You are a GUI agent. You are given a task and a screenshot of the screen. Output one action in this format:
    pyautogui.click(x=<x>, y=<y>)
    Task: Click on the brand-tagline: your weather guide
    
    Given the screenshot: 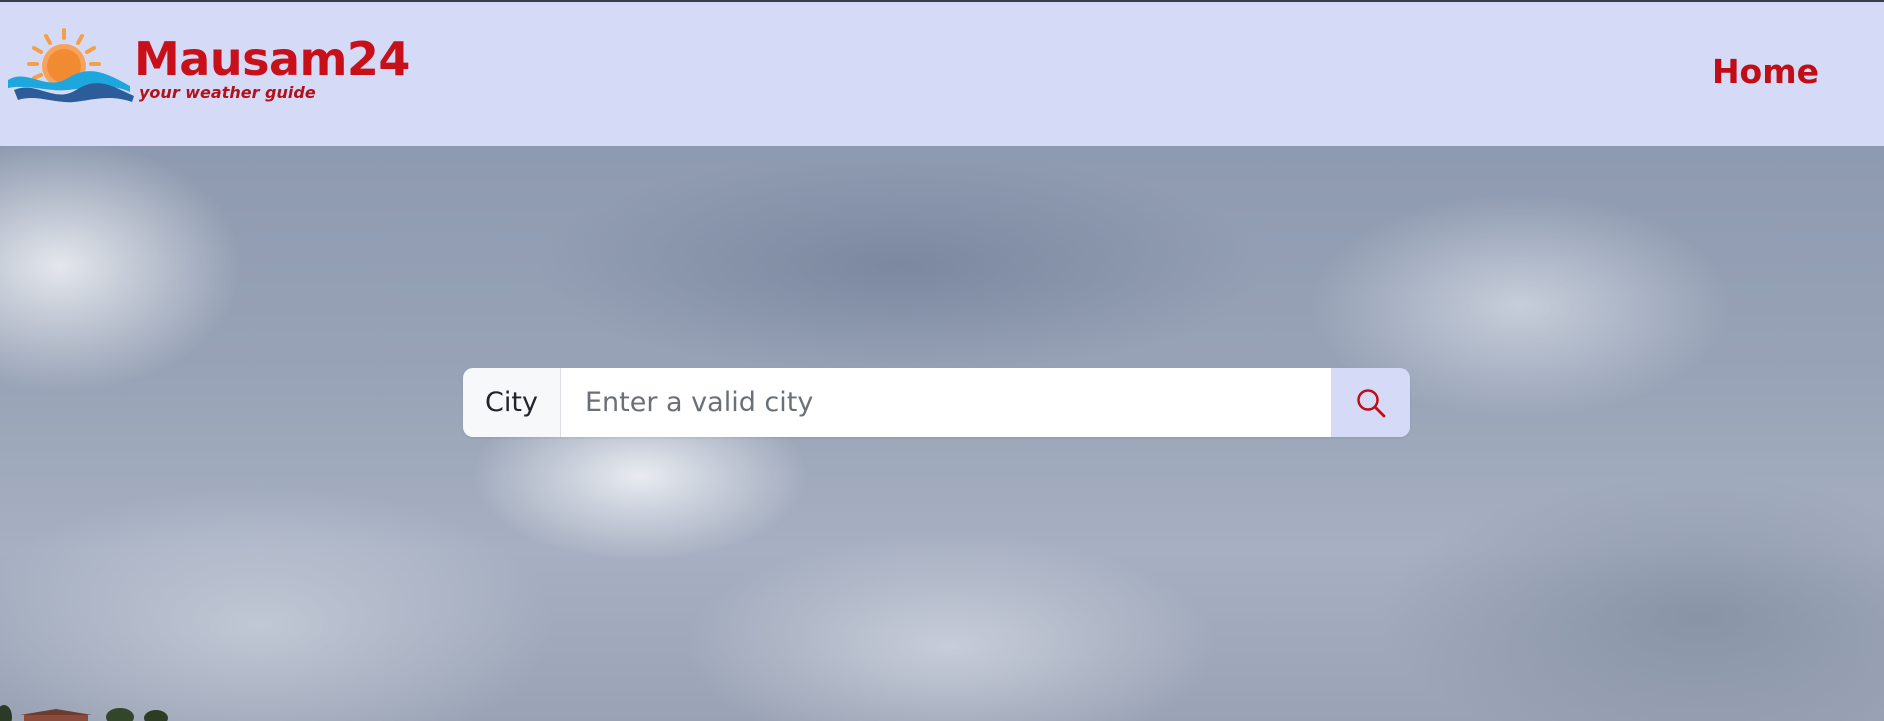 What is the action you would take?
    pyautogui.click(x=227, y=92)
    